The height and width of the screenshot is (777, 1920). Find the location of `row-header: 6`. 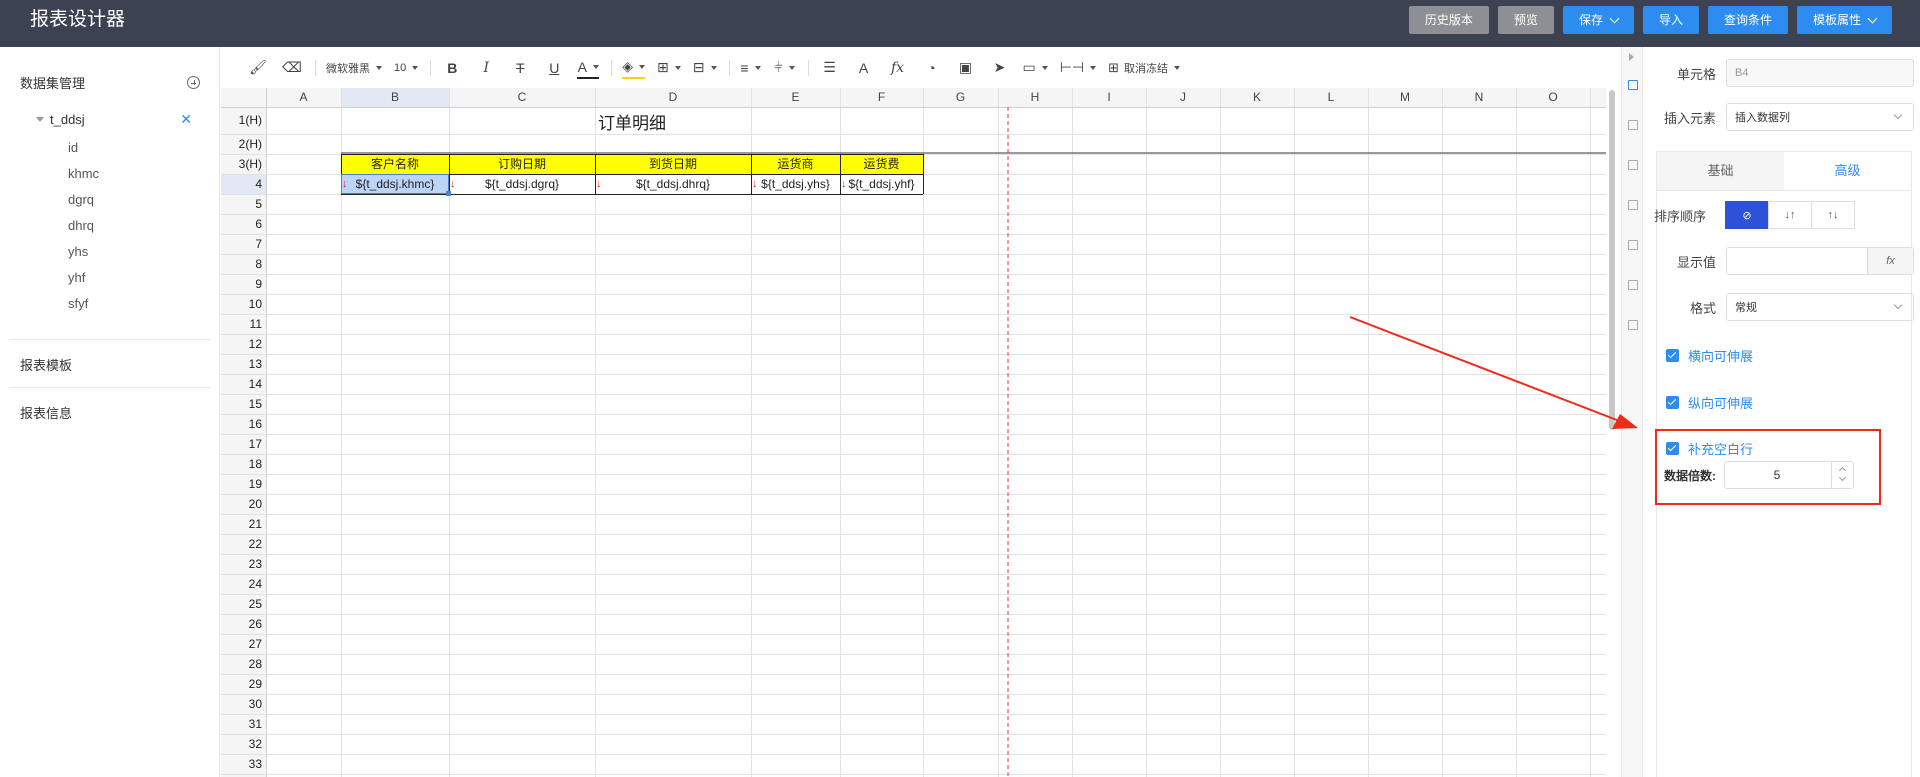

row-header: 6 is located at coordinates (258, 224).